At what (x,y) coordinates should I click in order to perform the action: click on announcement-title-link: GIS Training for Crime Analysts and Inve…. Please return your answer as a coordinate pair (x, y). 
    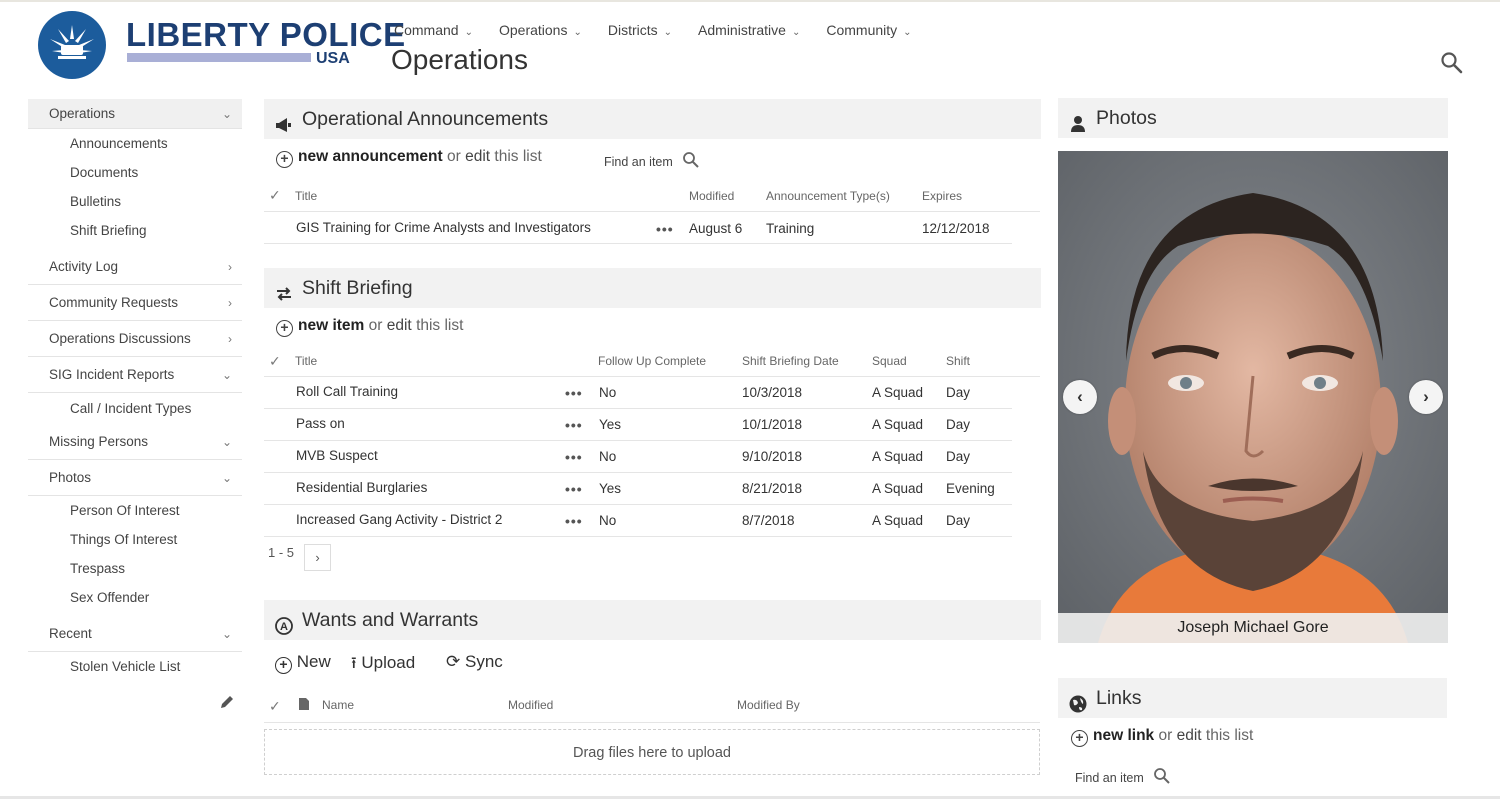
    Looking at the image, I should click on (443, 227).